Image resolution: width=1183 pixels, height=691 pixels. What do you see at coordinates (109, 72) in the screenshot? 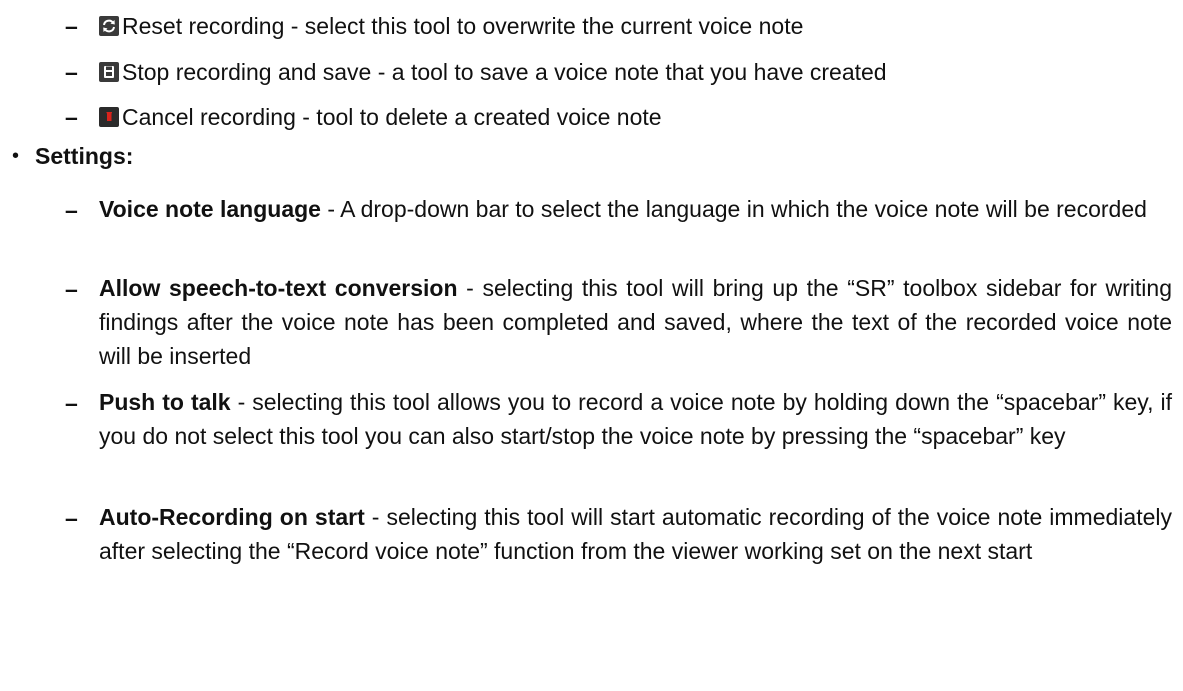
I see `save-icon` at bounding box center [109, 72].